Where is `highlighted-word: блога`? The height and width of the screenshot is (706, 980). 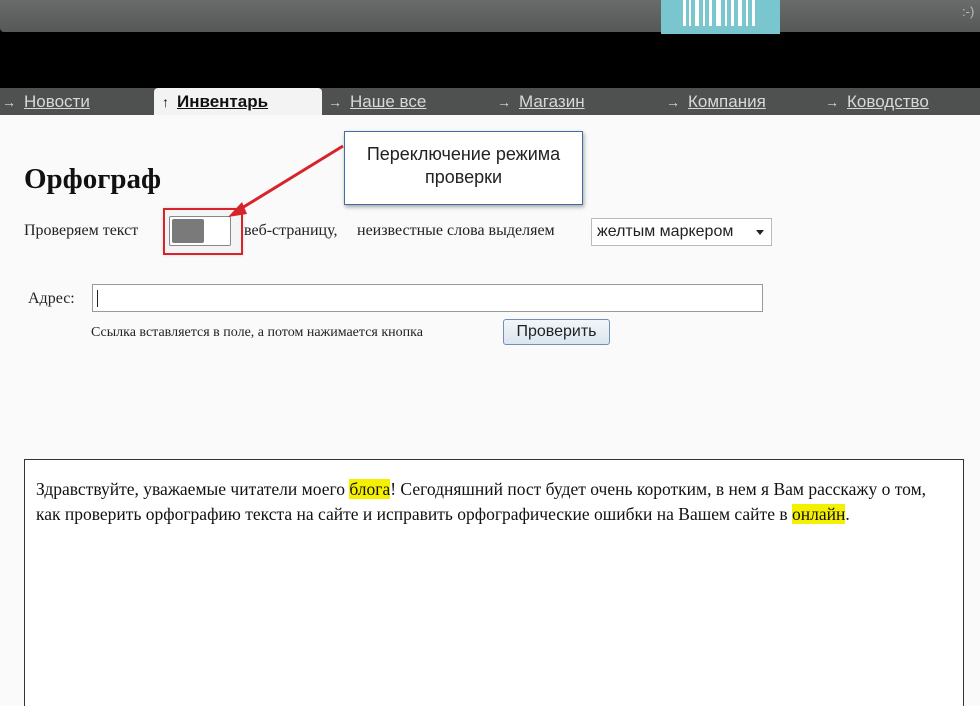 highlighted-word: блога is located at coordinates (370, 489).